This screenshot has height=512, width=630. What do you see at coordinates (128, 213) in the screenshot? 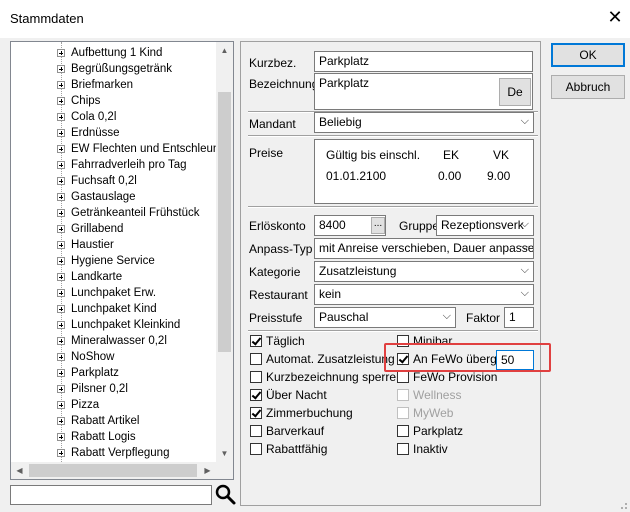
I see `tree-item: Getränkeanteil Frühstück` at bounding box center [128, 213].